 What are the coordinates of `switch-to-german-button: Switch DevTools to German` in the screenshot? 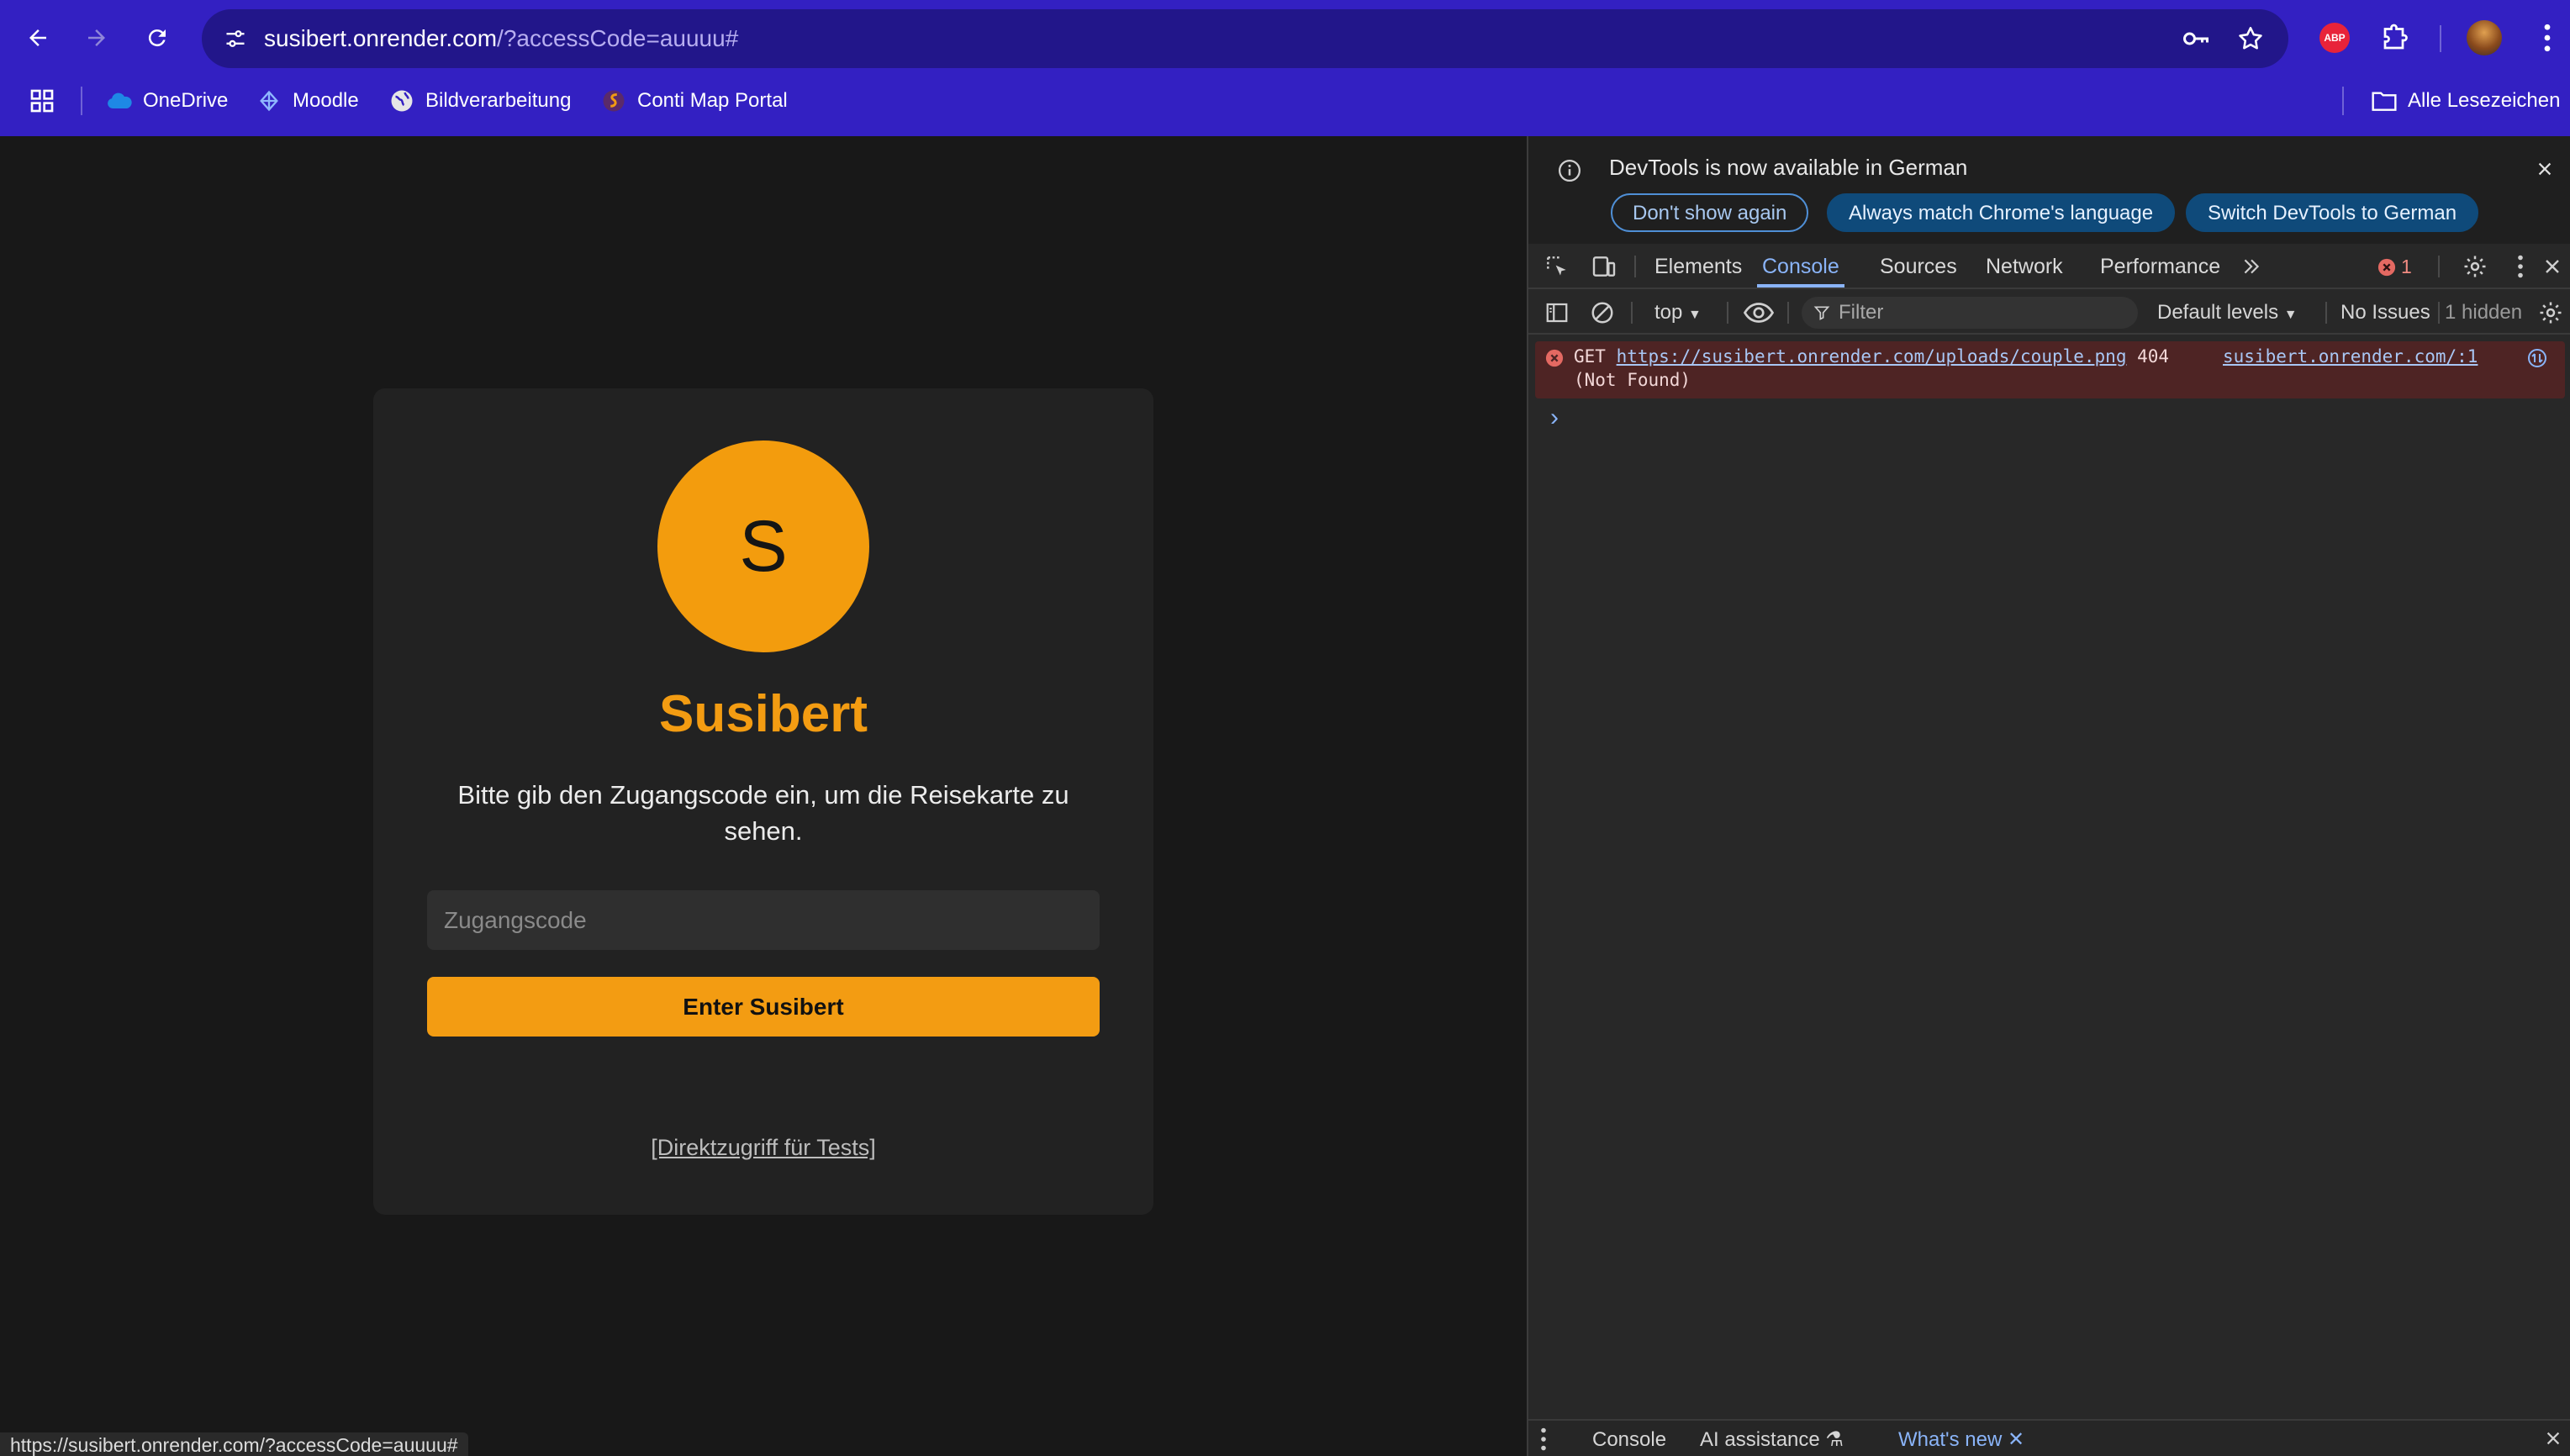 It's located at (2332, 212).